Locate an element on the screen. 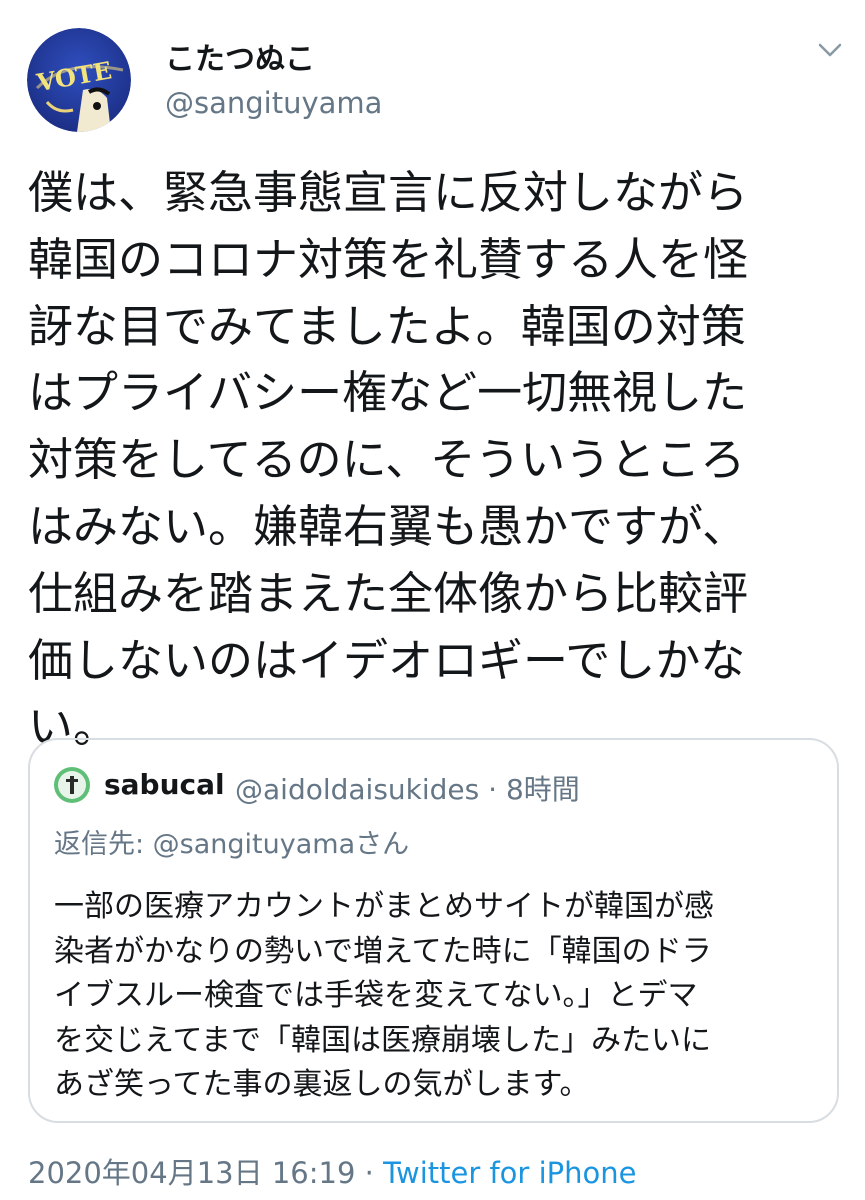 The image size is (865, 1200). quote-author-name: sabucal is located at coordinates (164, 784).